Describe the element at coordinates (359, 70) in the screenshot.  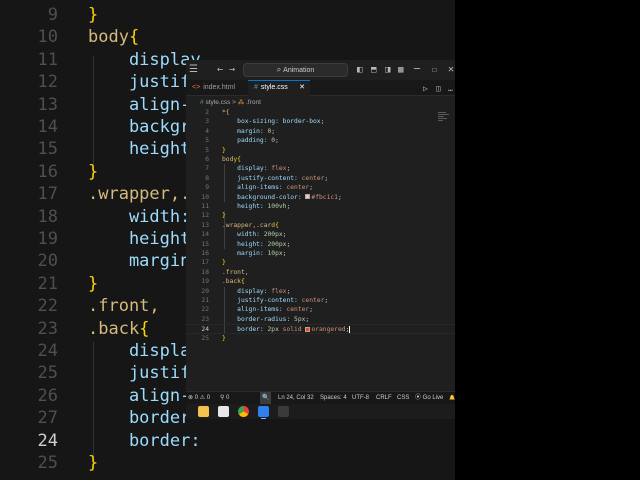
I see `layout-sidebar-icon: ◧` at that location.